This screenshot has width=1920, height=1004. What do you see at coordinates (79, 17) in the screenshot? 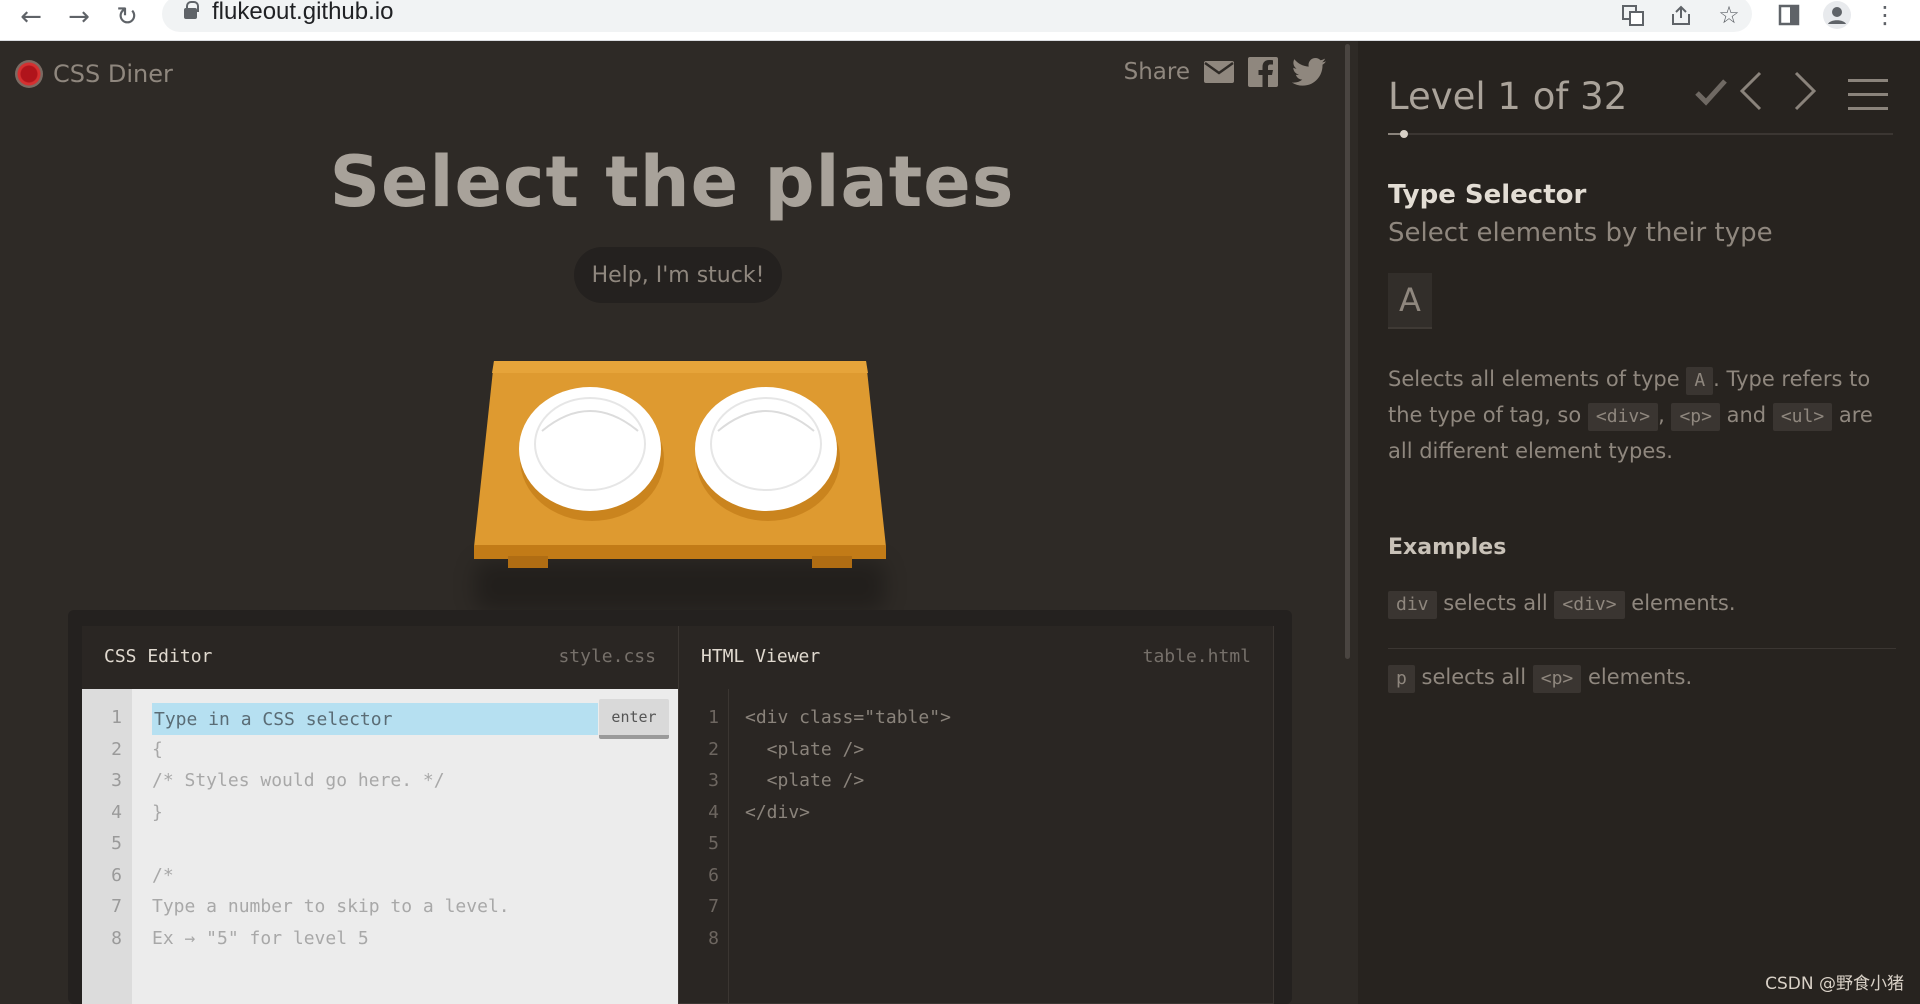
I see `forward-arrow-icon: →` at bounding box center [79, 17].